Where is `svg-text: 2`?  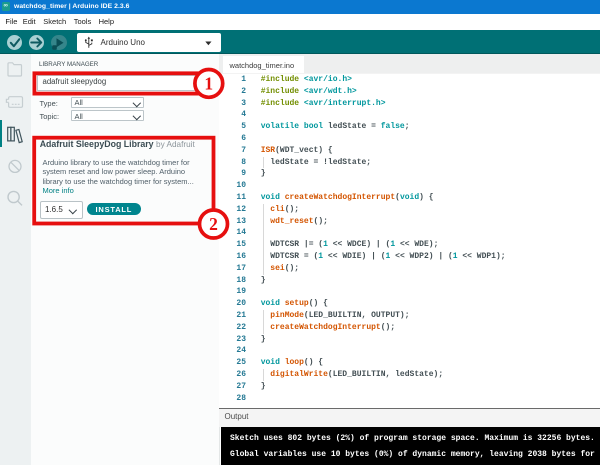 svg-text: 2 is located at coordinates (213, 224).